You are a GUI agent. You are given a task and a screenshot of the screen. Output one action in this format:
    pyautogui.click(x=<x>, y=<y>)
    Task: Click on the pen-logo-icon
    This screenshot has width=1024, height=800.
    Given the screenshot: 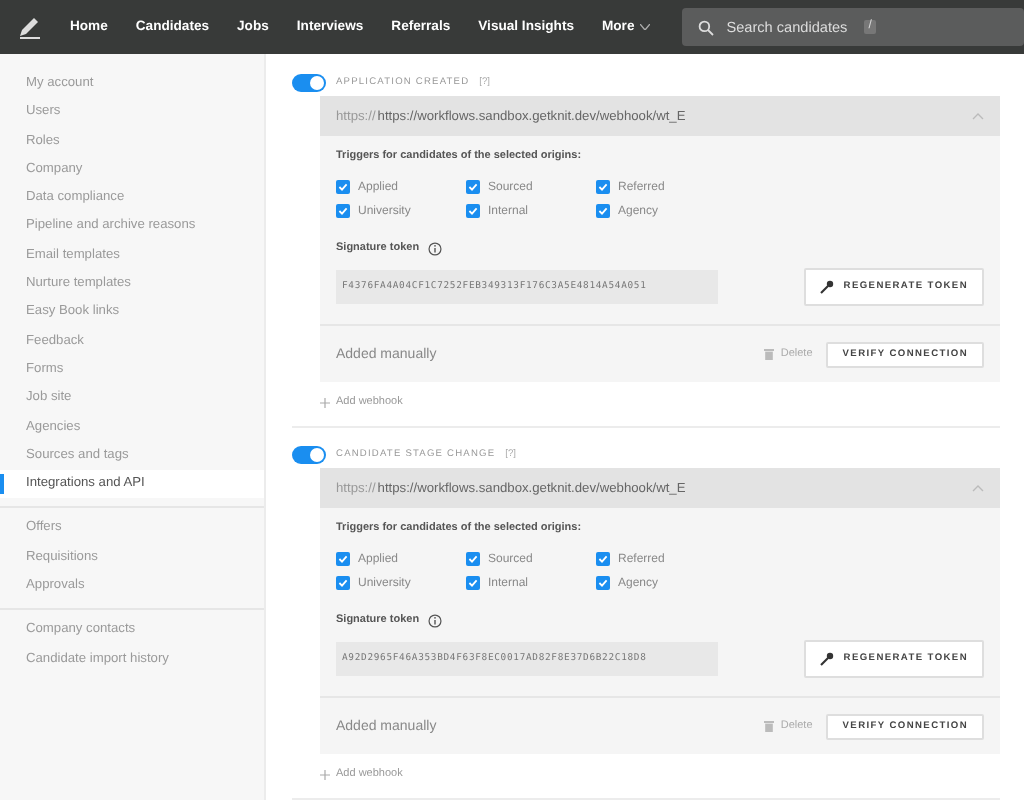 What is the action you would take?
    pyautogui.click(x=30, y=27)
    